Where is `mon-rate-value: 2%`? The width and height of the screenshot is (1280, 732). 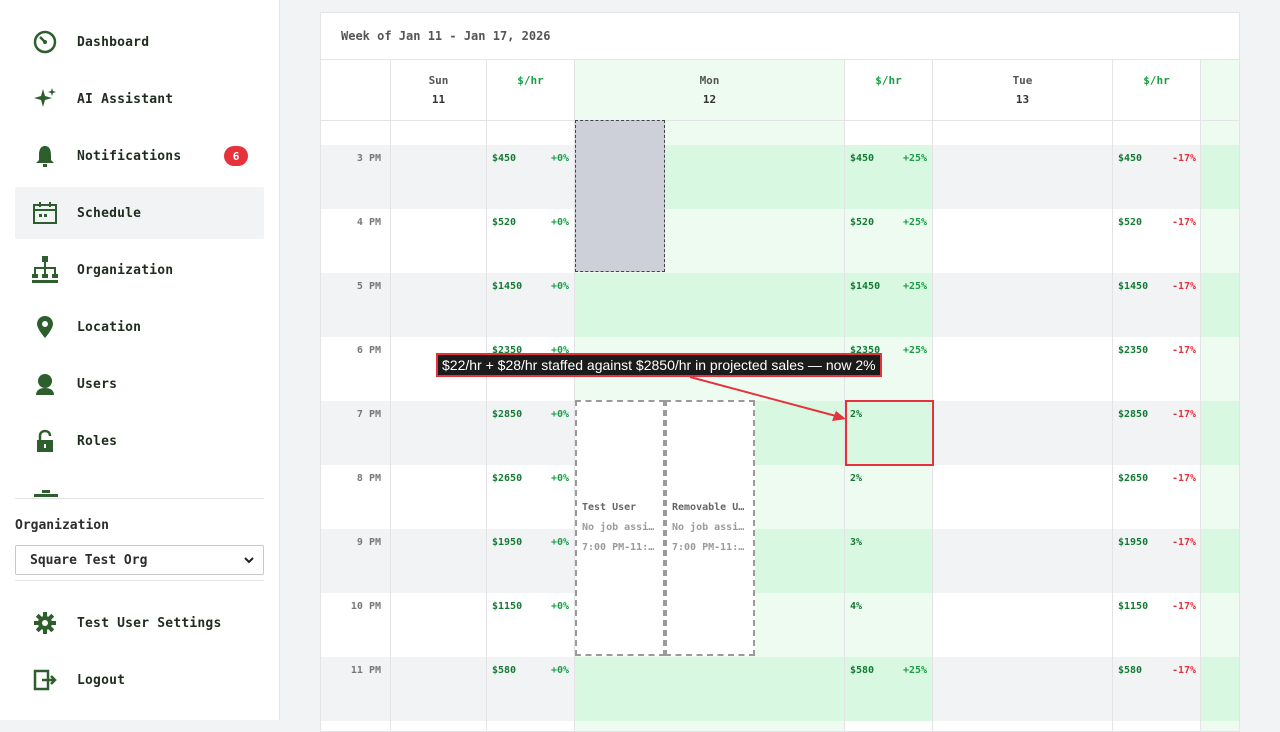 mon-rate-value: 2% is located at coordinates (856, 478).